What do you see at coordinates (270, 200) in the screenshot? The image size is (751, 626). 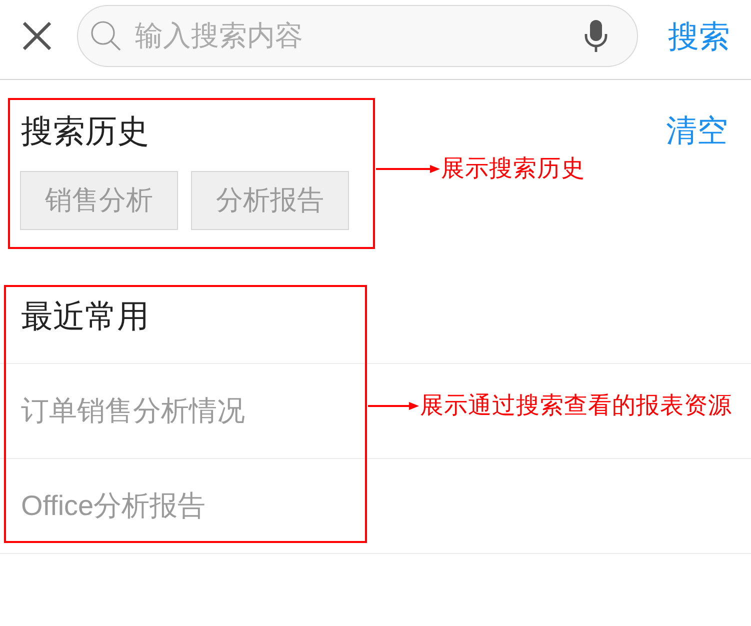 I see `history-tag: 分析报告` at bounding box center [270, 200].